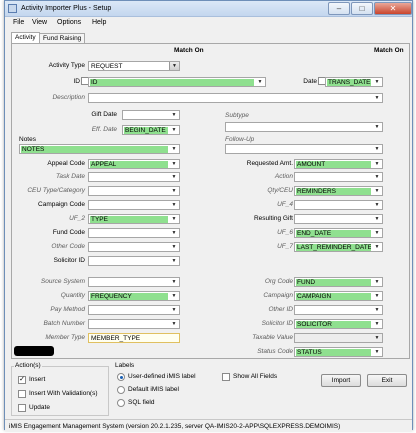 The image size is (416, 433). Describe the element at coordinates (338, 164) in the screenshot. I see `requested-amt-select: AMOUNT ▼` at that location.